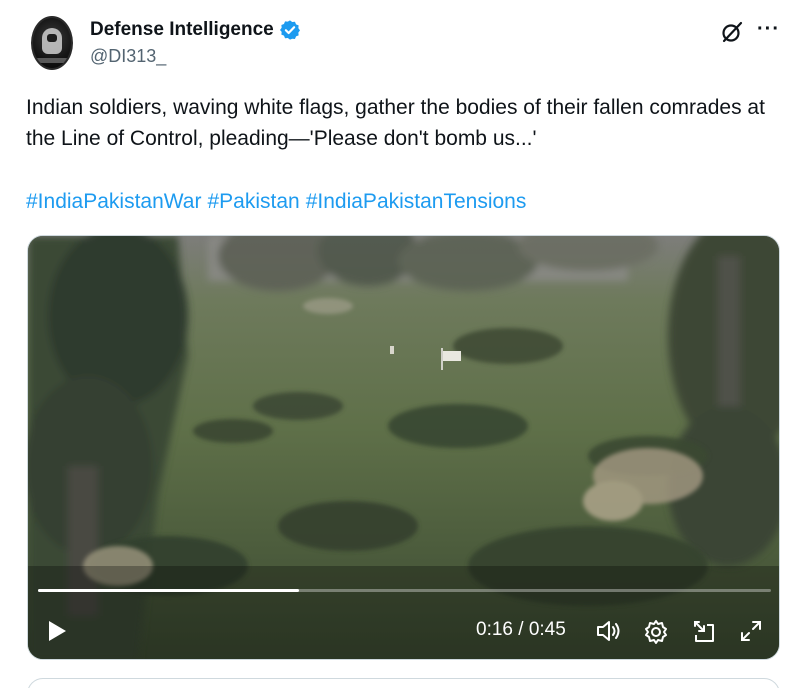 The width and height of the screenshot is (798, 688). What do you see at coordinates (128, 56) in the screenshot?
I see `author-handle: @DI313_` at bounding box center [128, 56].